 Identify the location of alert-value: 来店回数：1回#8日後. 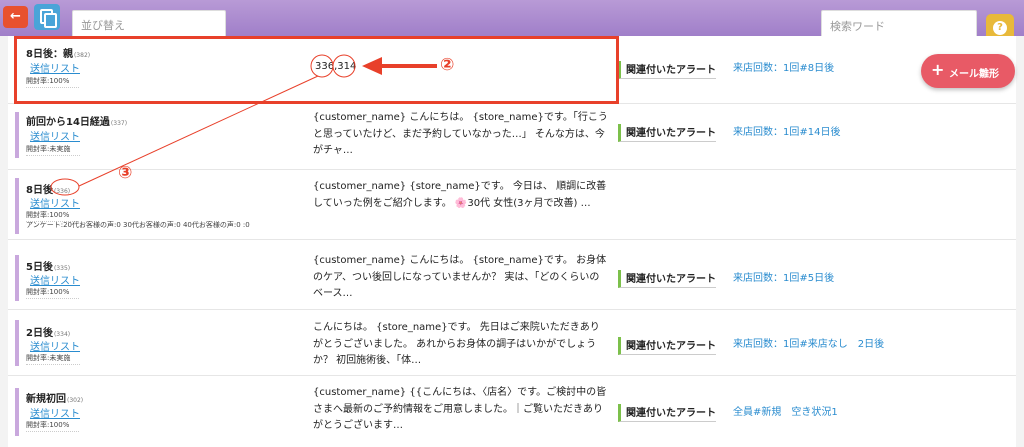
(783, 66).